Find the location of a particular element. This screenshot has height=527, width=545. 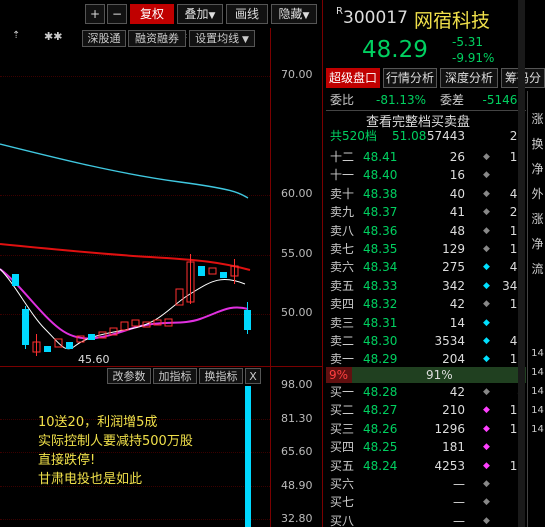

tab-super-book: 超级盘口 is located at coordinates (353, 78).